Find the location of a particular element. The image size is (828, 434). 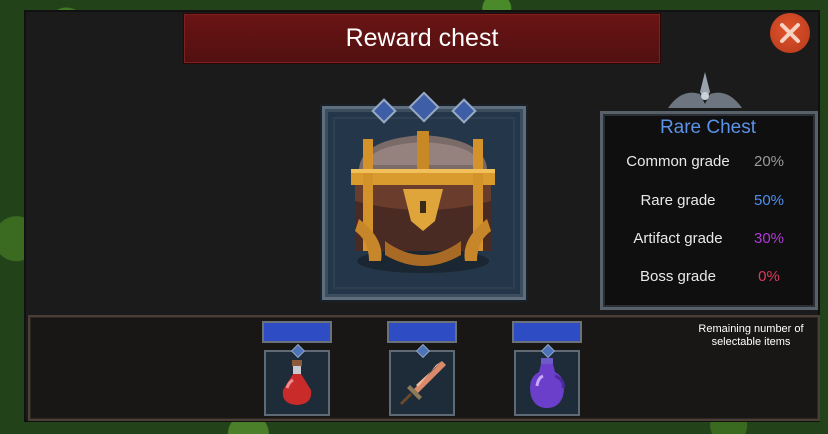

grade-row-artifact: Artifact grade 30% is located at coordinates (707, 238).